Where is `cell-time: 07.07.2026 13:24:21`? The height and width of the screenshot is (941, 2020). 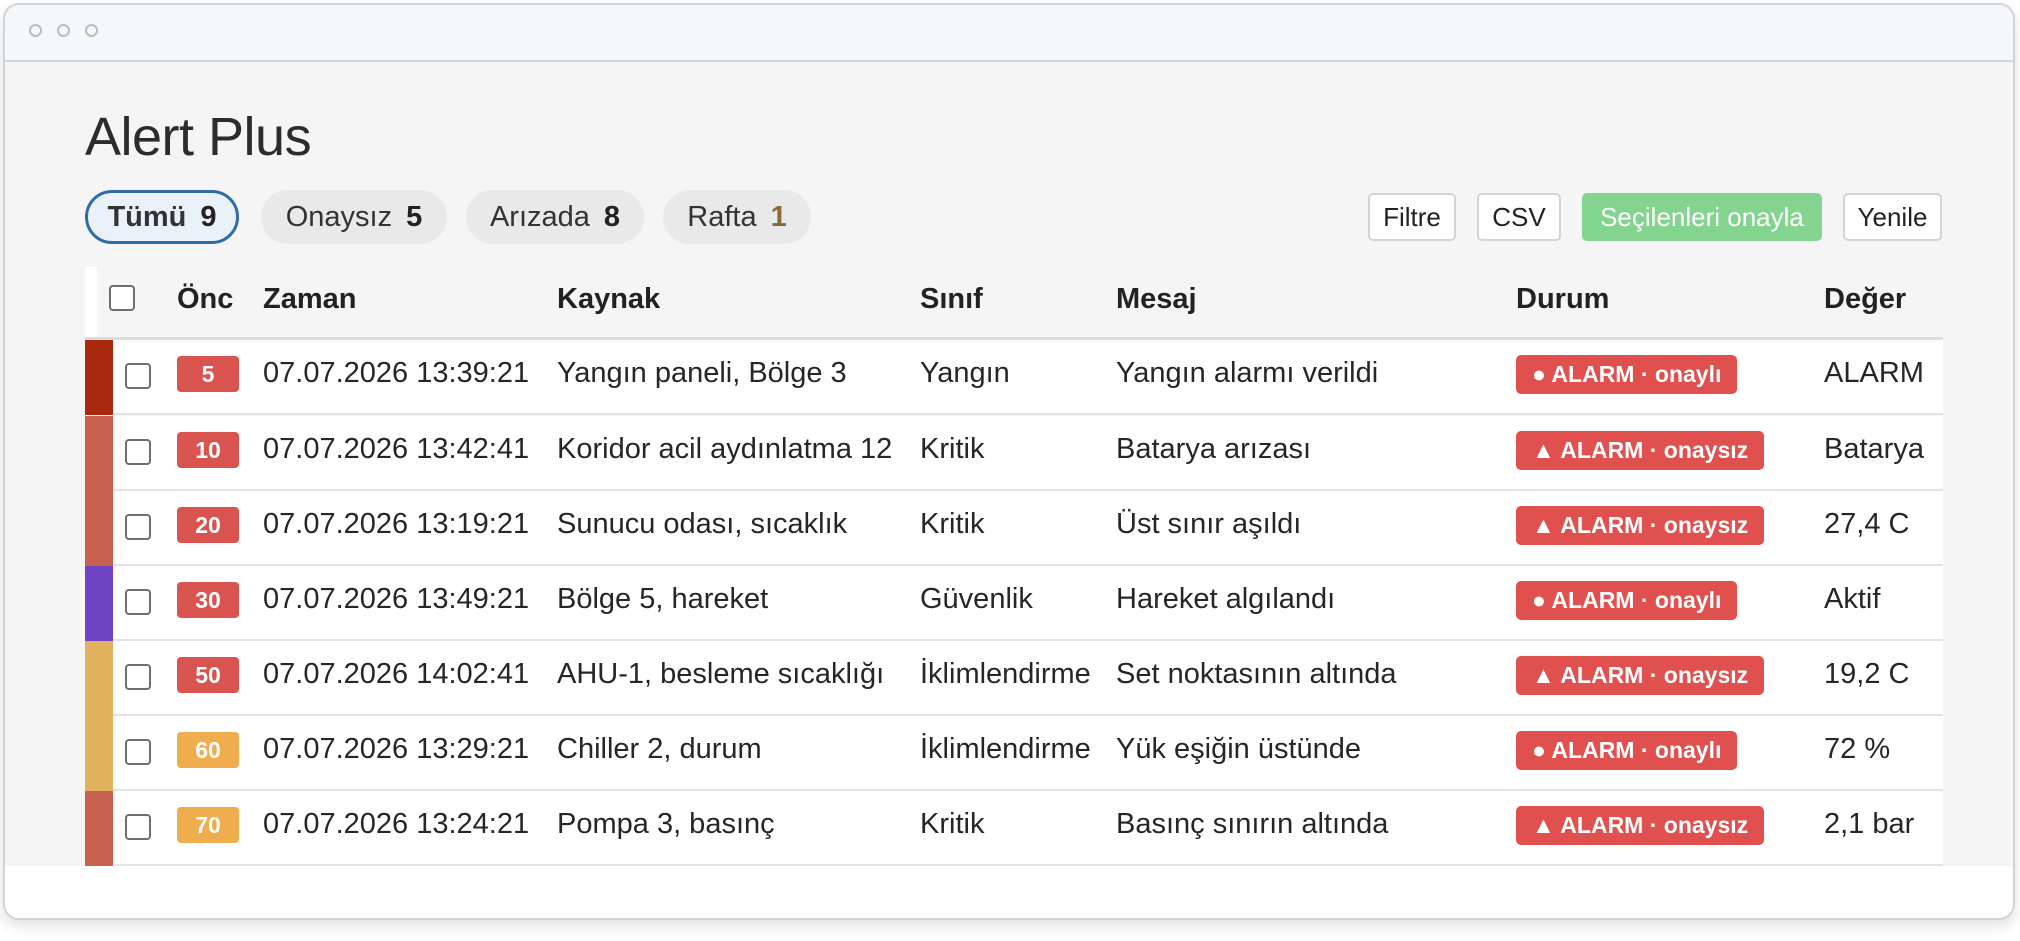 cell-time: 07.07.2026 13:24:21 is located at coordinates (396, 824).